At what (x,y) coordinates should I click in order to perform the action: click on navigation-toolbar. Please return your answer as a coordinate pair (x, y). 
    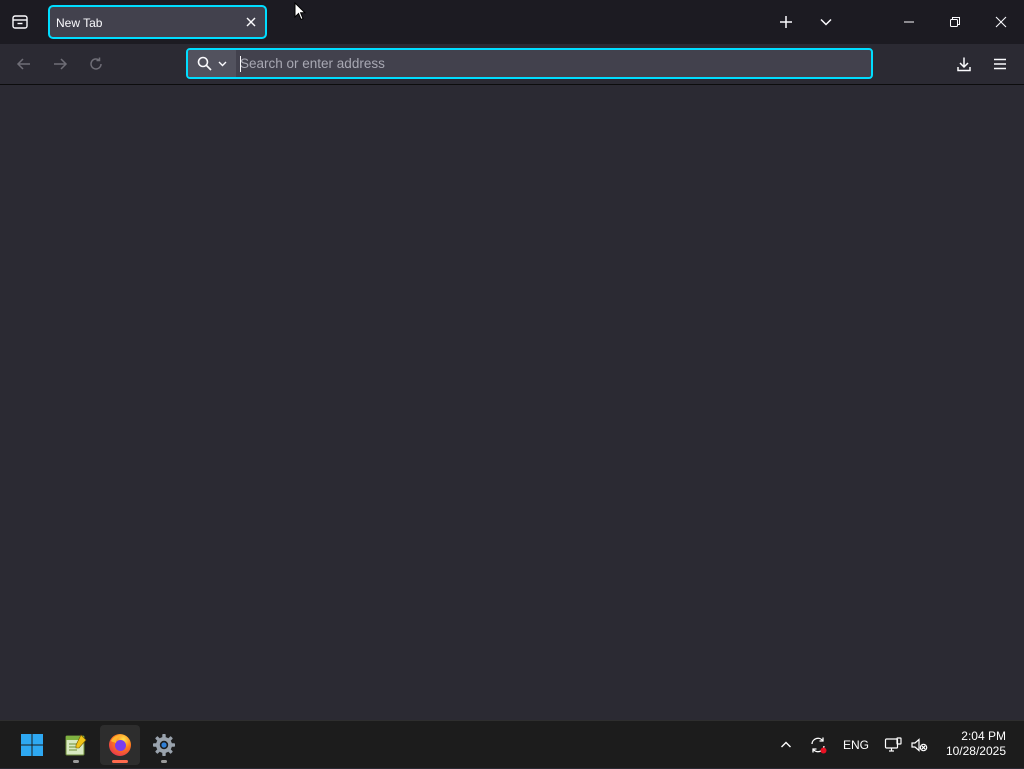
    Looking at the image, I should click on (512, 64).